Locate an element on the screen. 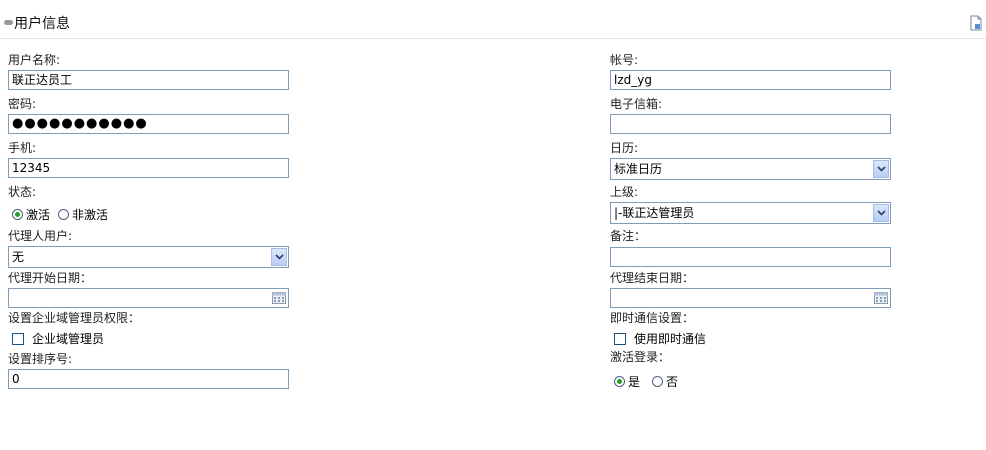 The image size is (986, 450). im-settings-checkbox is located at coordinates (620, 338).